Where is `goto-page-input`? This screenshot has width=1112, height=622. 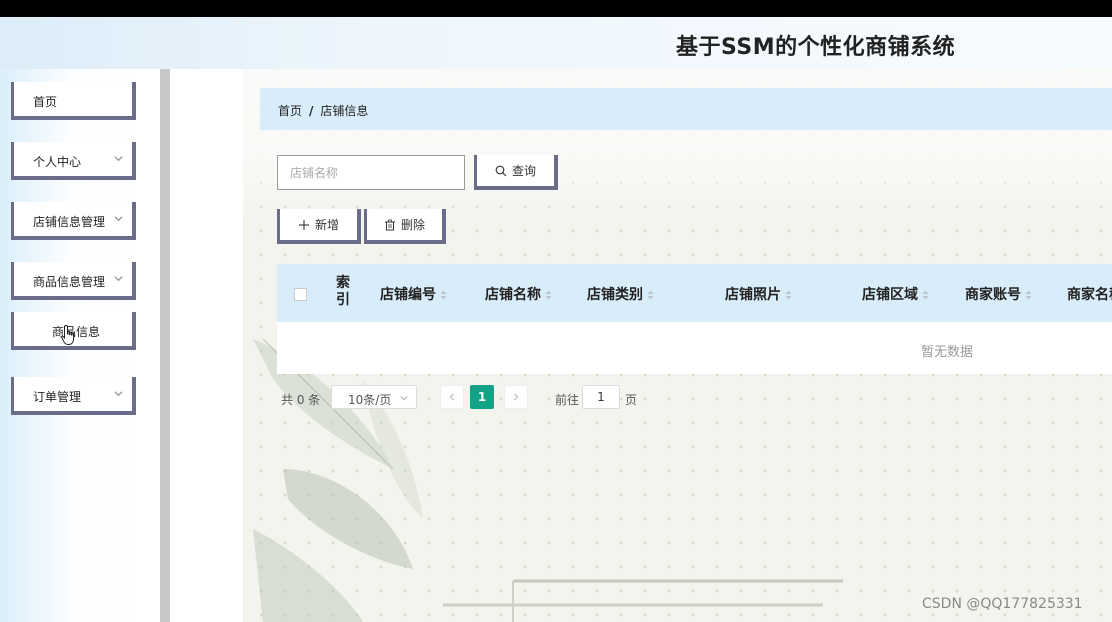
goto-page-input is located at coordinates (601, 397).